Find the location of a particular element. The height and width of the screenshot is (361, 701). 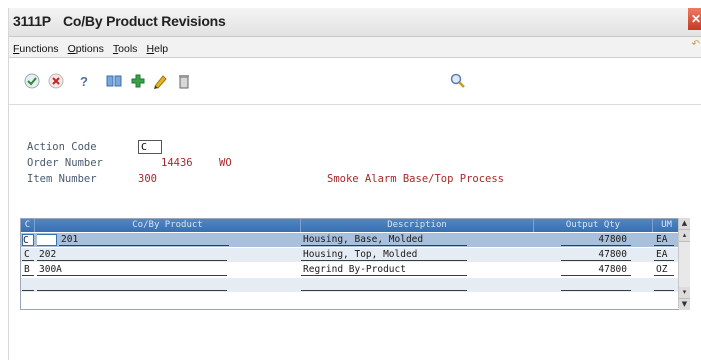

window-title: 3111P Co/By Product Revisions is located at coordinates (119, 21).